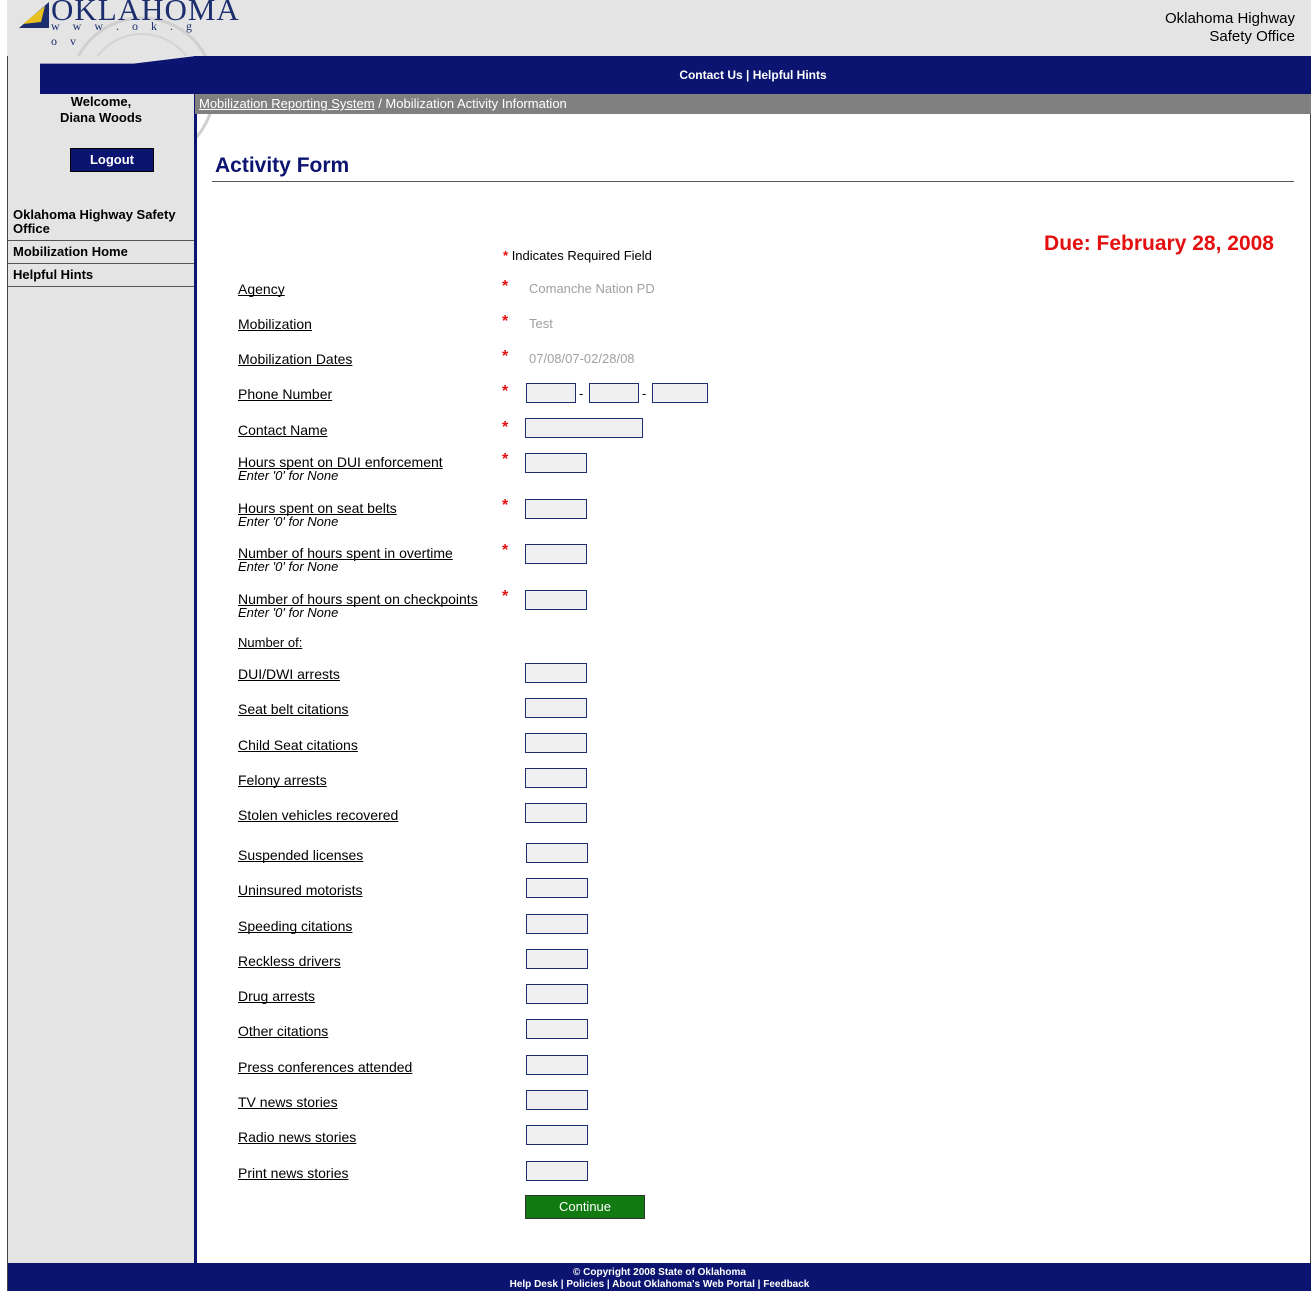  What do you see at coordinates (556, 708) in the screenshot?
I see `seat-belt-citations-input` at bounding box center [556, 708].